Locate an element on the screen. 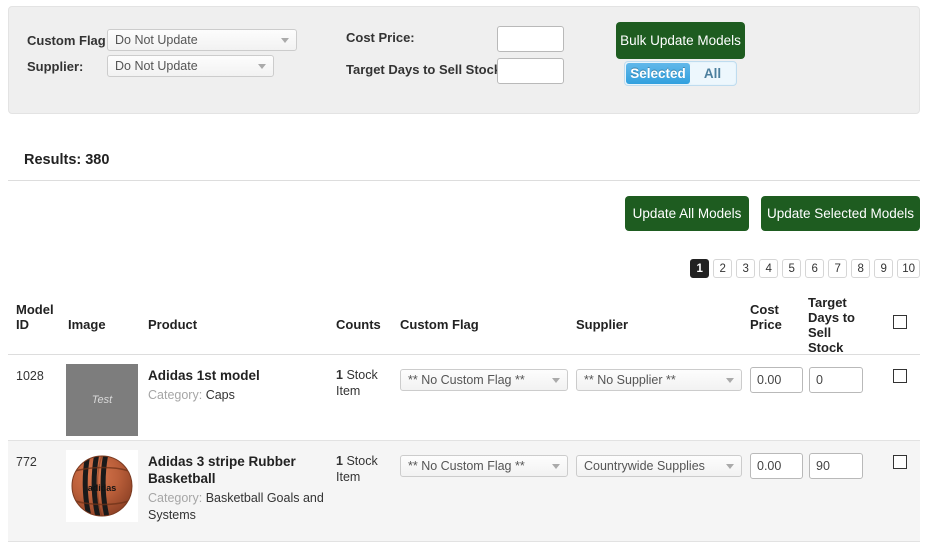 The image size is (929, 542). row-image: Test is located at coordinates (102, 400).